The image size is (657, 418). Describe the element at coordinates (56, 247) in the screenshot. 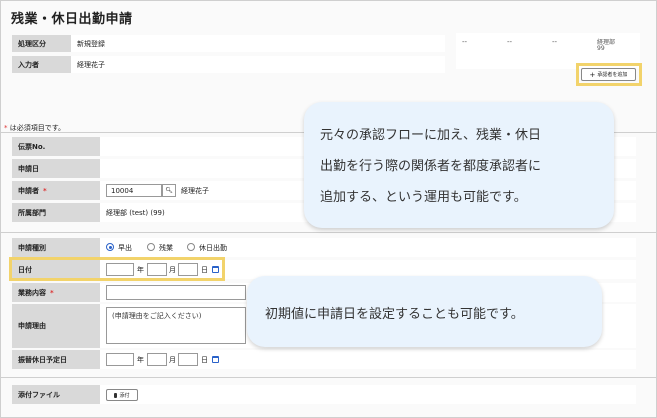

I see `type-label: 申請種別` at that location.